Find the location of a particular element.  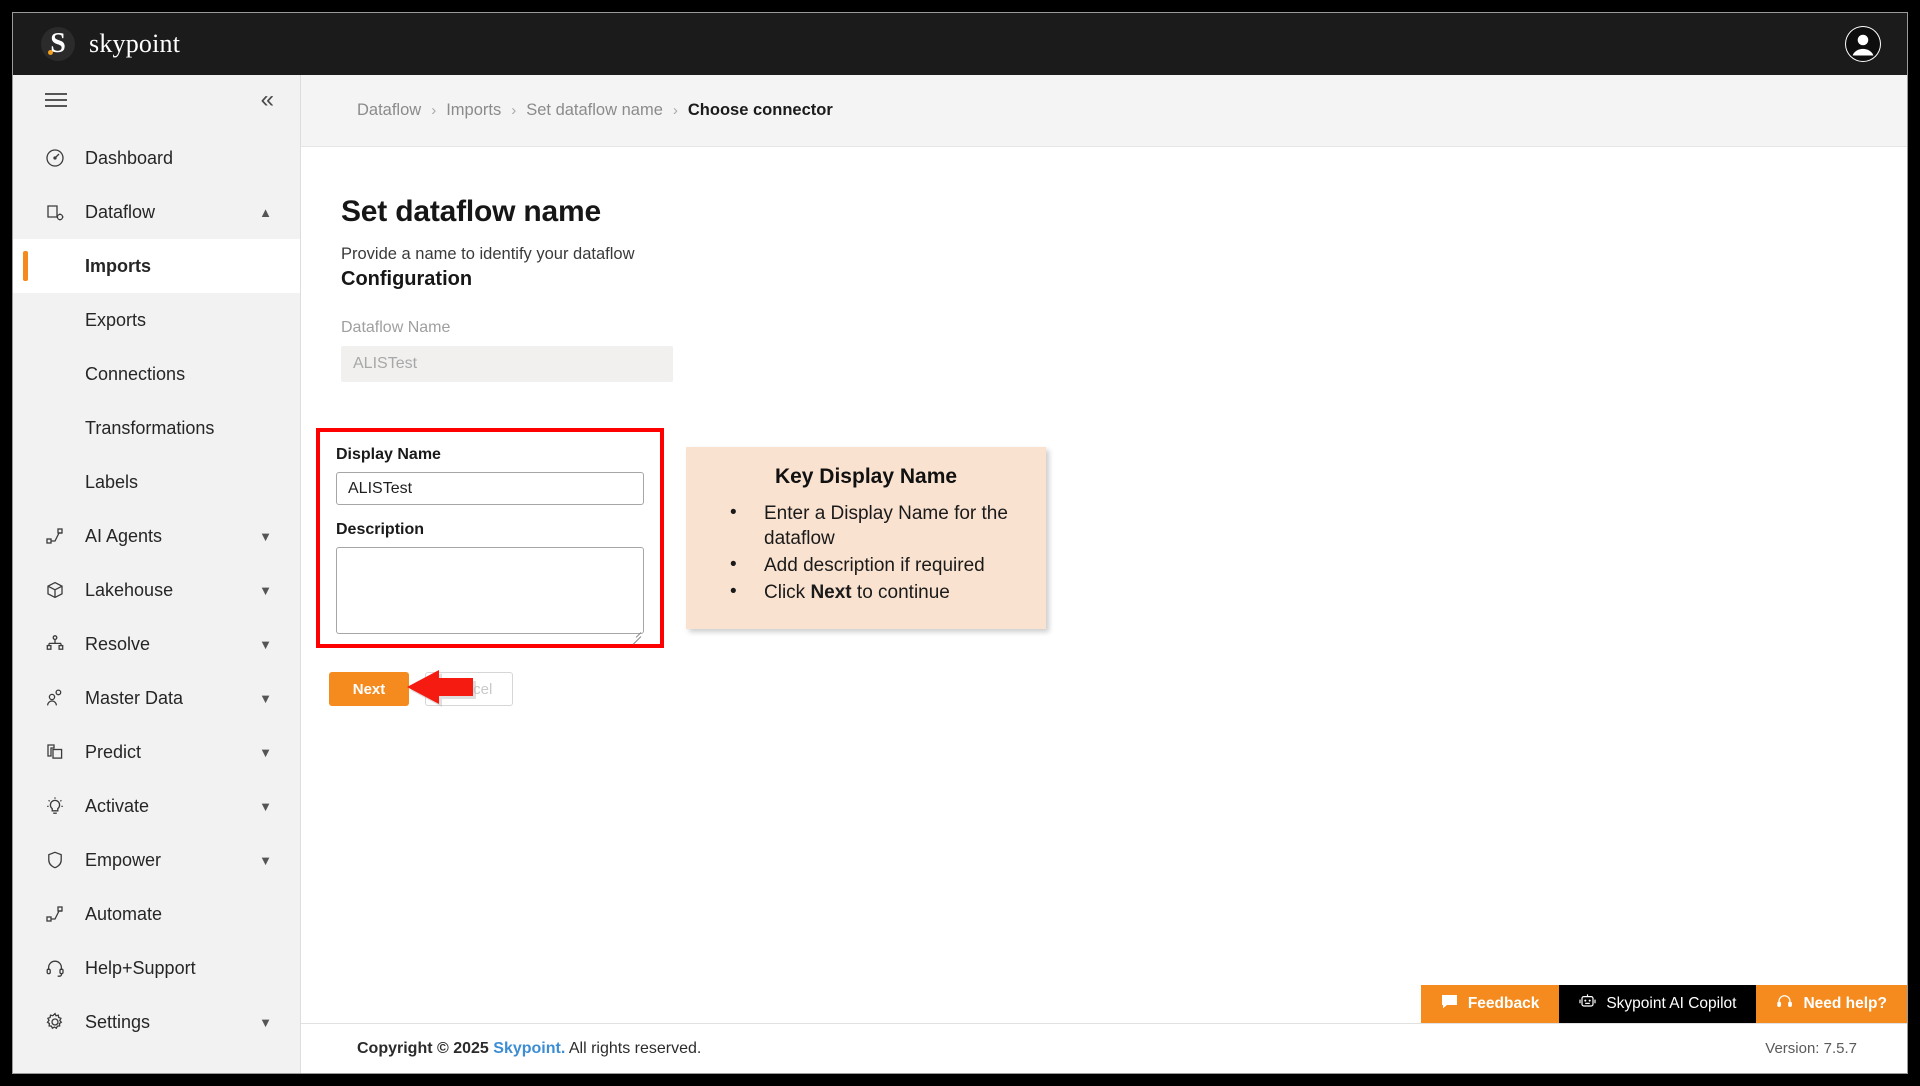

sidebar-item-label: Automate is located at coordinates (124, 913).